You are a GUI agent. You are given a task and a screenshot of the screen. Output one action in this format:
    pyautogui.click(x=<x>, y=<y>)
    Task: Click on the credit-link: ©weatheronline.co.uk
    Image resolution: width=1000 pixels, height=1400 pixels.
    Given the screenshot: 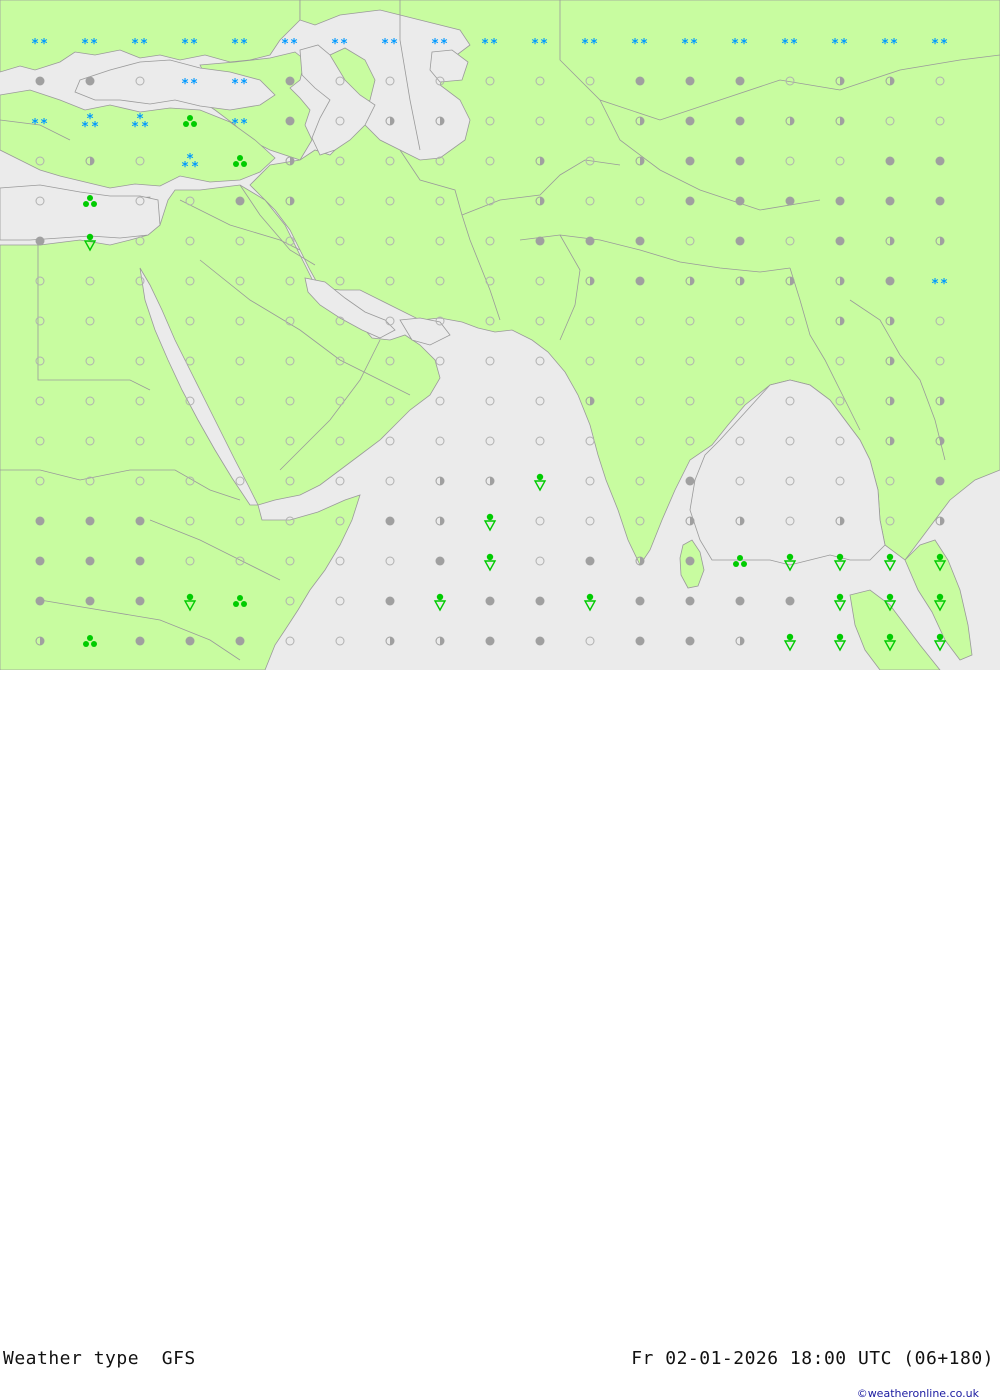 What is the action you would take?
    pyautogui.click(x=918, y=1393)
    